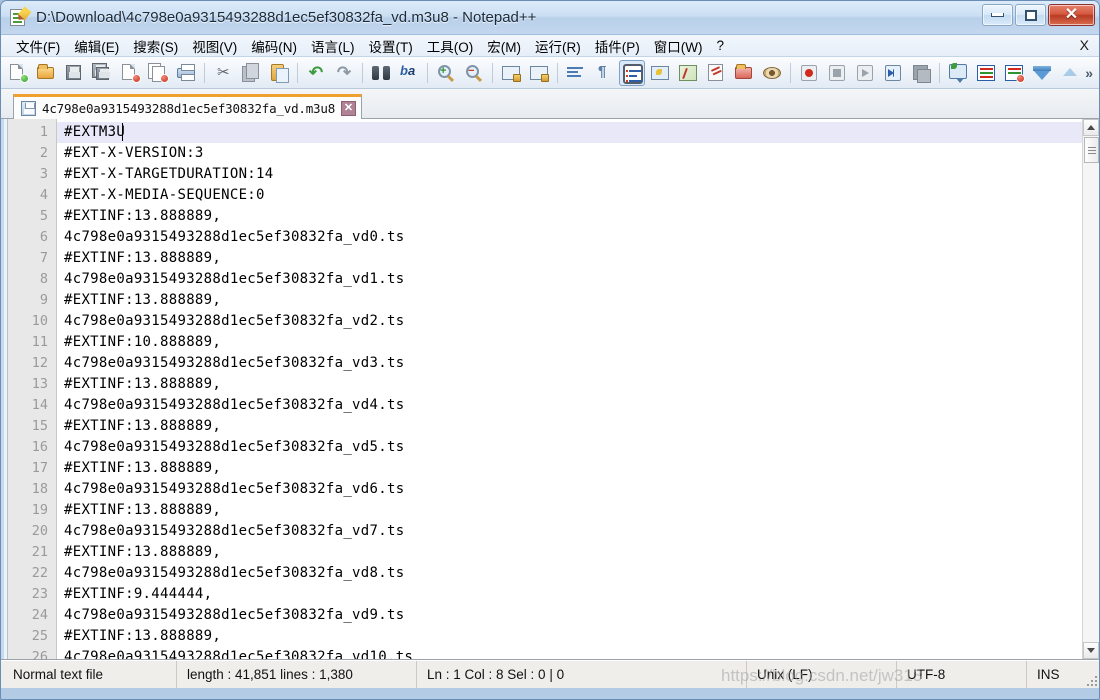  Describe the element at coordinates (38, 46) in the screenshot. I see `menu-file: 文件(F)` at that location.